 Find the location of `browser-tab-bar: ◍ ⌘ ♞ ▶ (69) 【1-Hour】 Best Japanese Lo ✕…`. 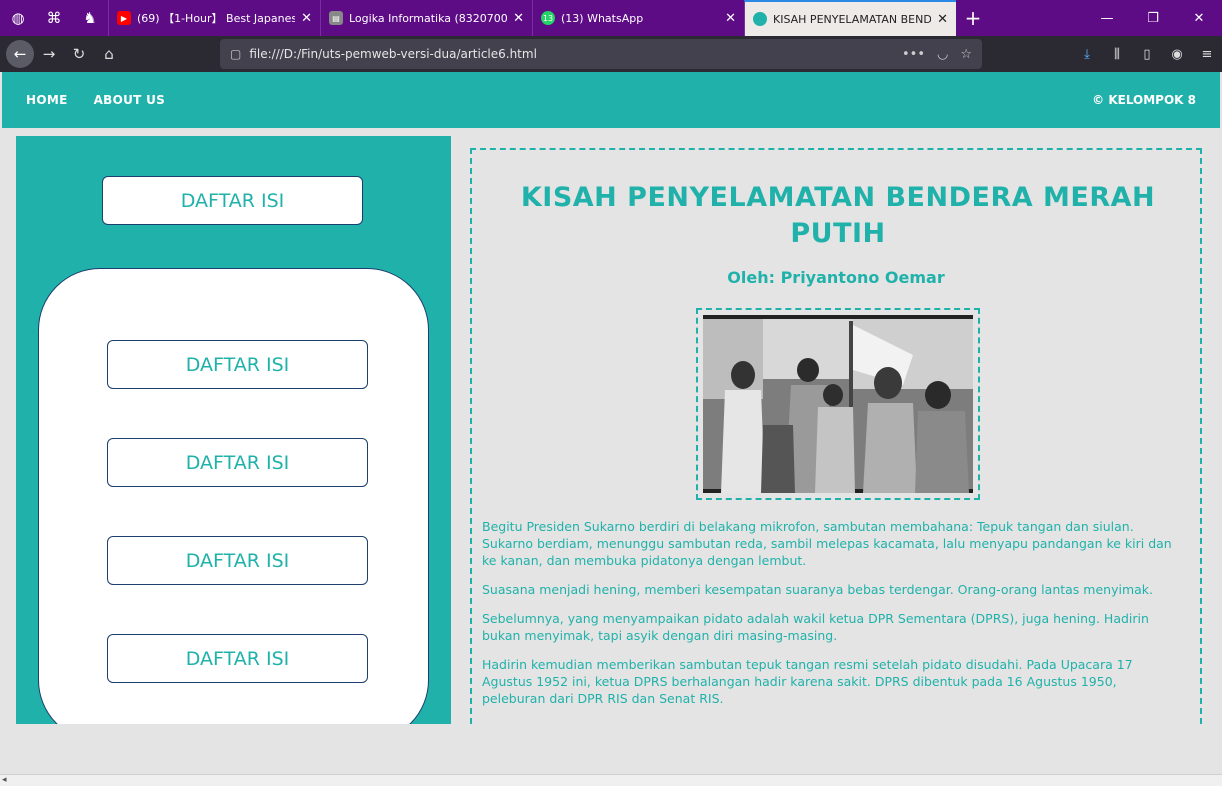

browser-tab-bar: ◍ ⌘ ♞ ▶ (69) 【1-Hour】 Best Japanese Lo ✕… is located at coordinates (611, 18).